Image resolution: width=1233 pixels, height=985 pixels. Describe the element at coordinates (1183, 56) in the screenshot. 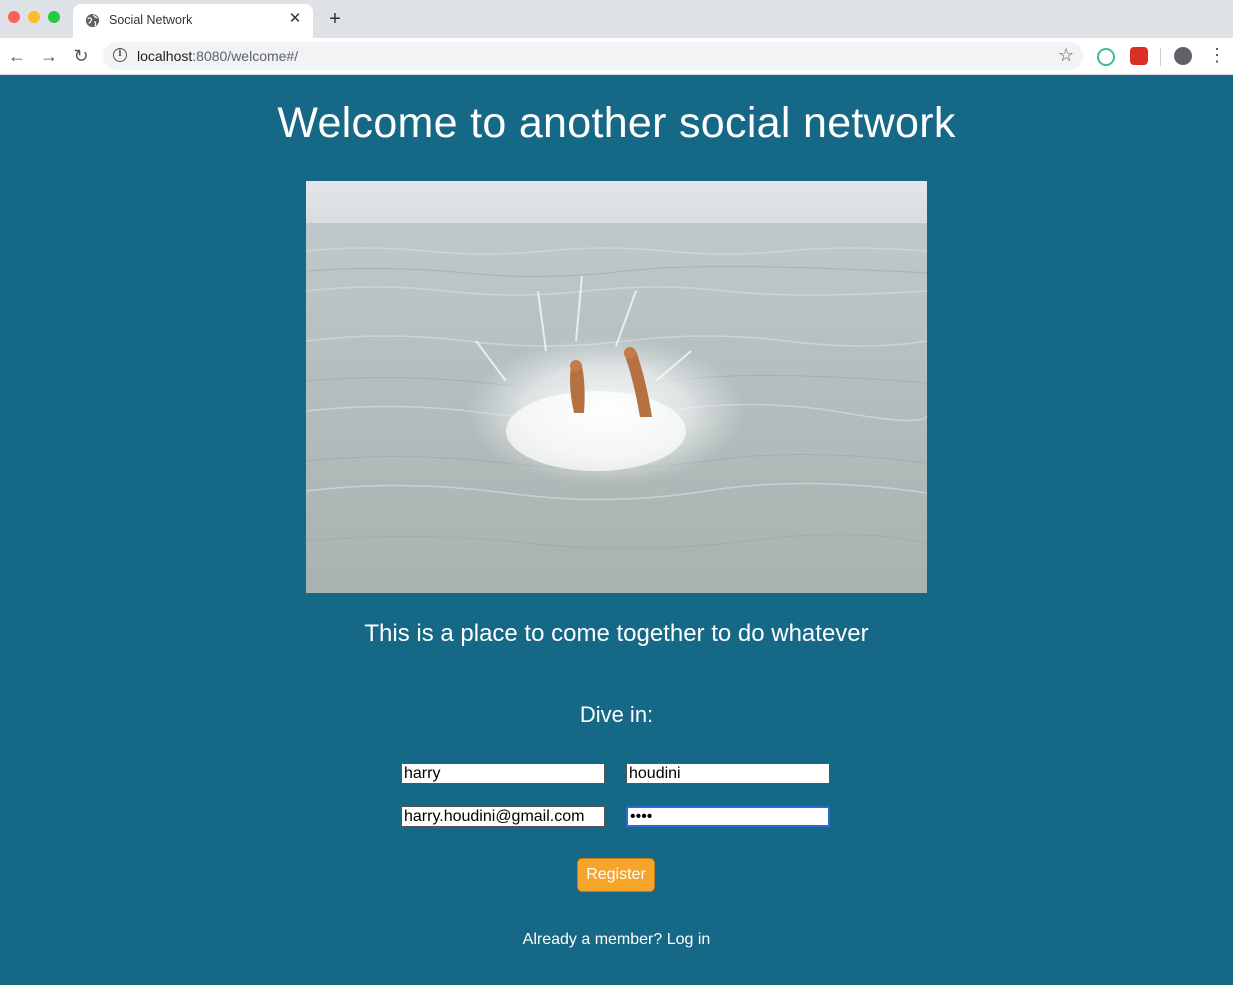

I see `profile-icon` at that location.